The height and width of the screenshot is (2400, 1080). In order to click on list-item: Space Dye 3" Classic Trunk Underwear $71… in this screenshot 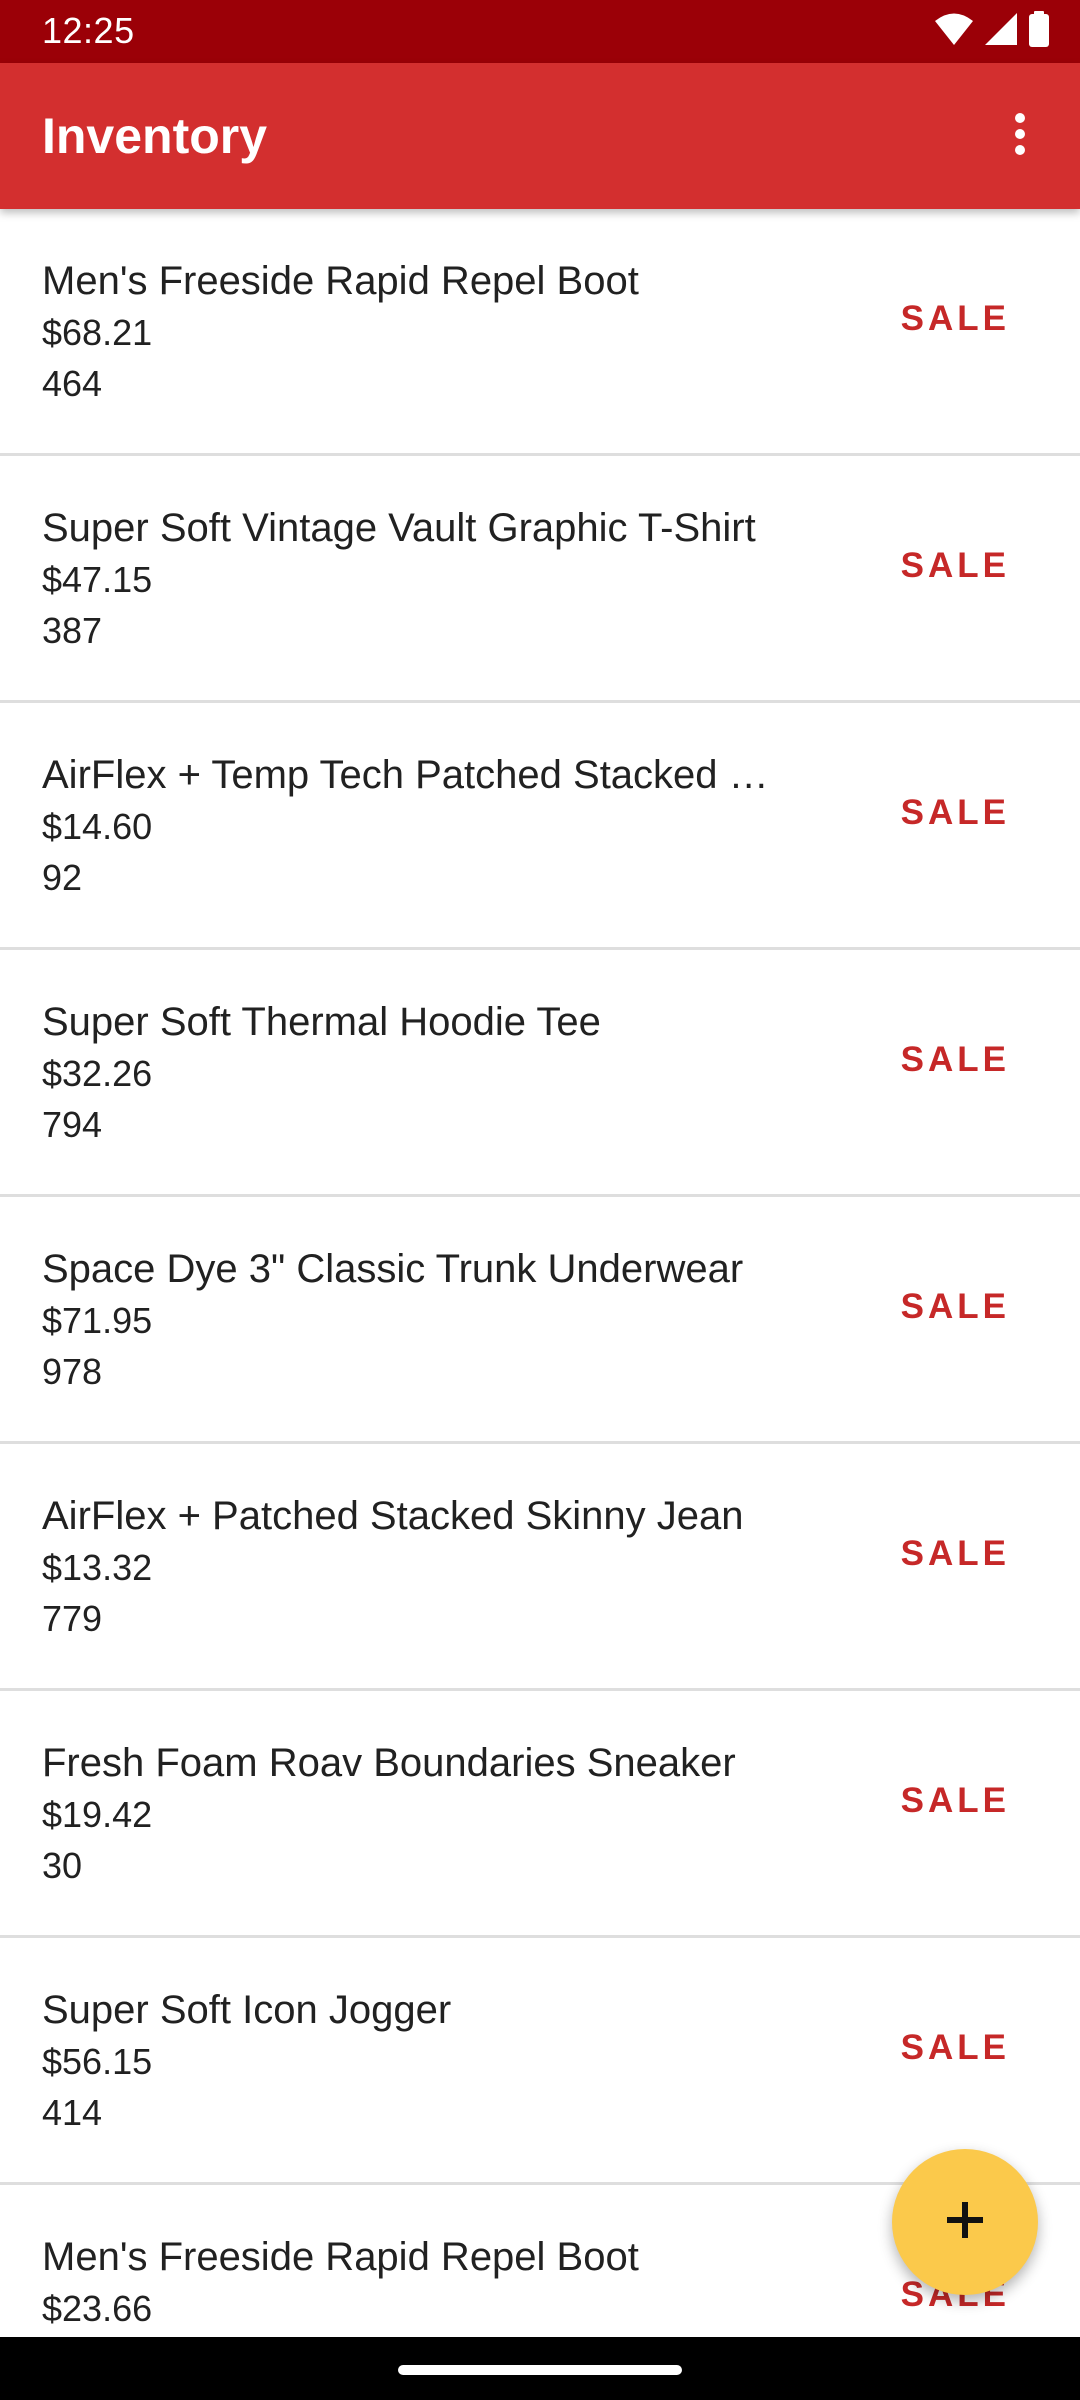, I will do `click(540, 1320)`.